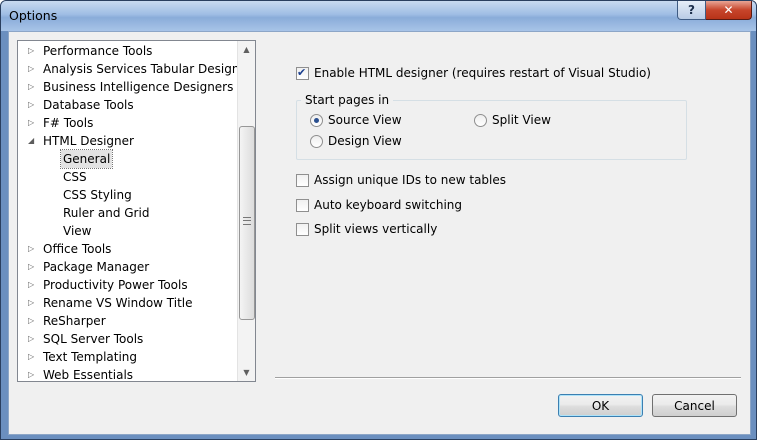 The width and height of the screenshot is (757, 440). What do you see at coordinates (410, 180) in the screenshot?
I see `assign-unique-ids-label: Assign unique IDs to new tables` at bounding box center [410, 180].